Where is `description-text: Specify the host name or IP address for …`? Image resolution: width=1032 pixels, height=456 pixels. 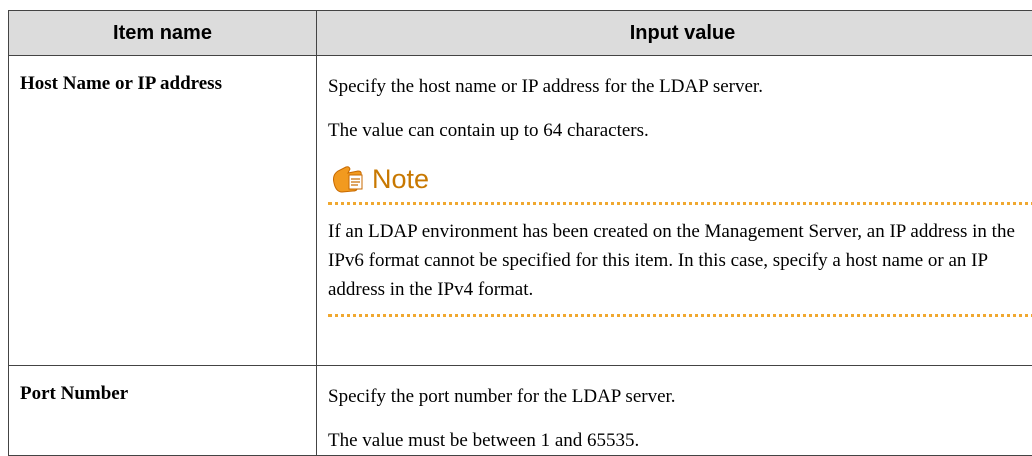
description-text: Specify the host name or IP address for … is located at coordinates (680, 87).